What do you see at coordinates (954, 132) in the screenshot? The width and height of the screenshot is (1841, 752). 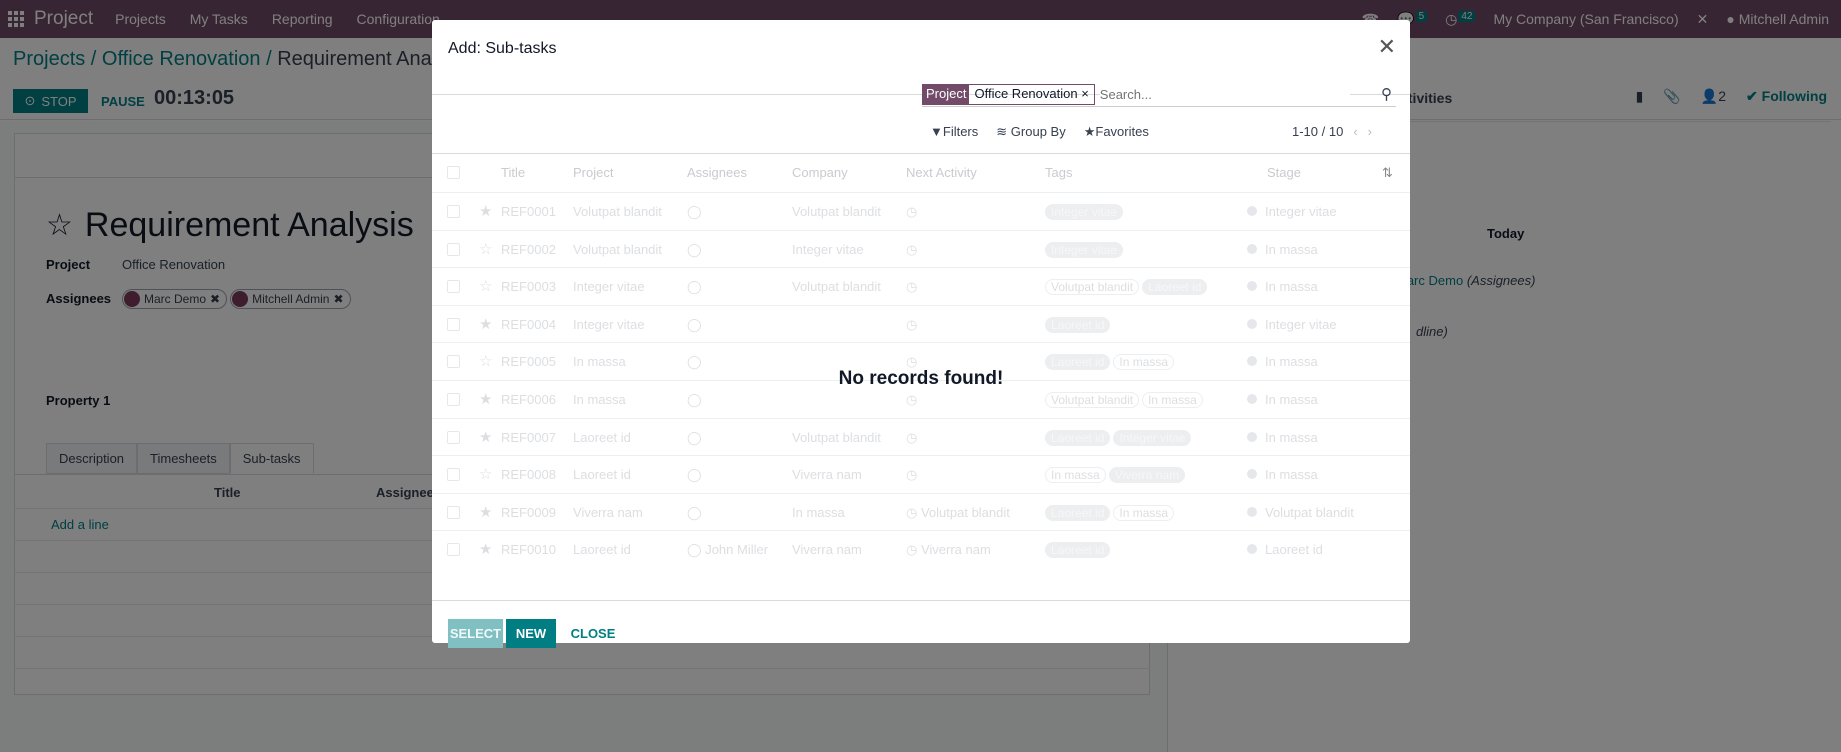 I see `filters-button: ▼Filters` at bounding box center [954, 132].